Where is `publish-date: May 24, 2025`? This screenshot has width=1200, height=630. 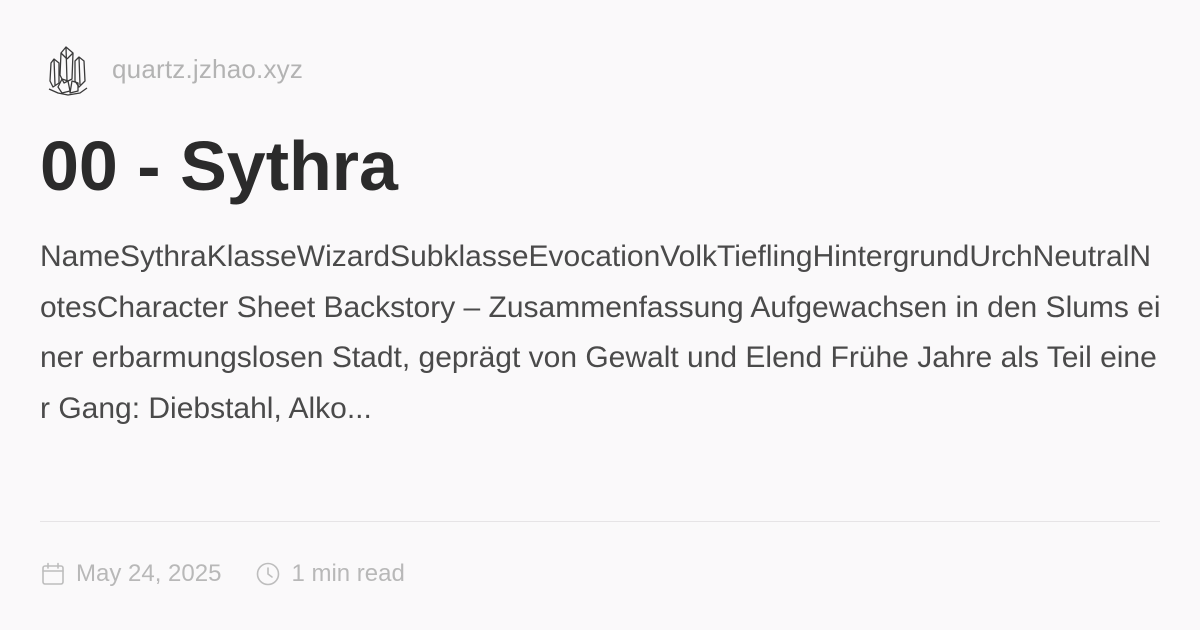
publish-date: May 24, 2025 is located at coordinates (130, 574).